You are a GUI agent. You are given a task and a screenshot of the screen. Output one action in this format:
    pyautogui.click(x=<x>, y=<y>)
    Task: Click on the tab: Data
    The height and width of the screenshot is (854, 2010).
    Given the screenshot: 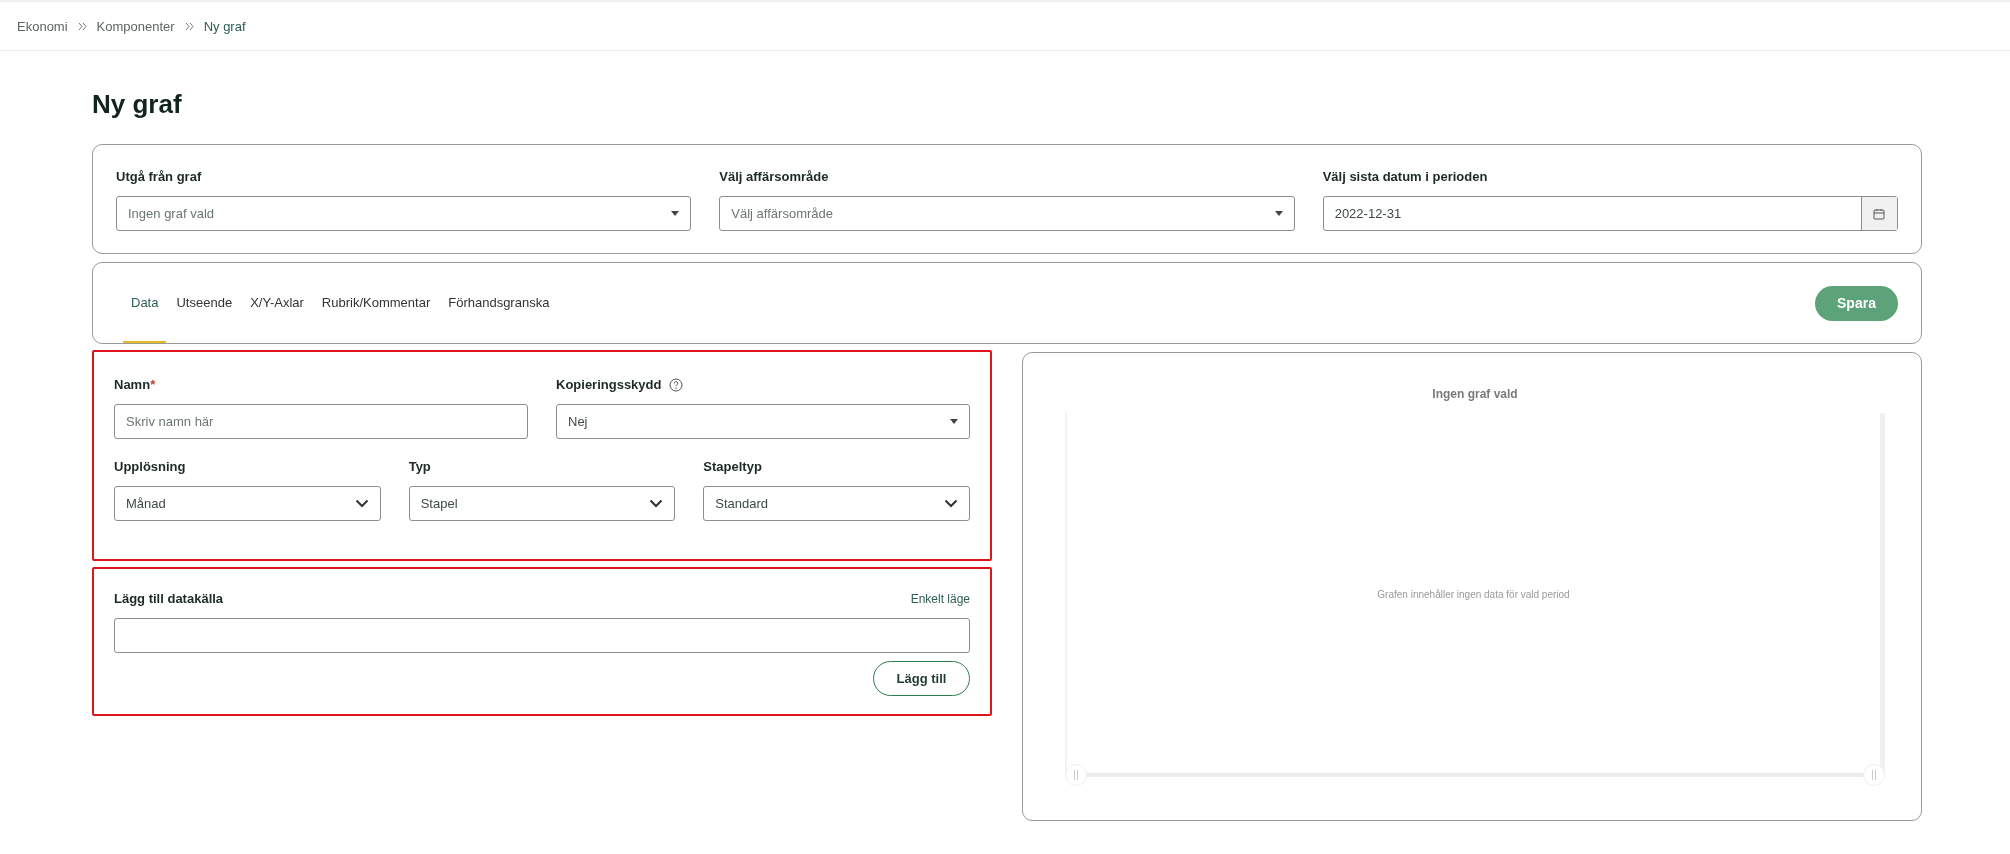 What is the action you would take?
    pyautogui.click(x=145, y=303)
    